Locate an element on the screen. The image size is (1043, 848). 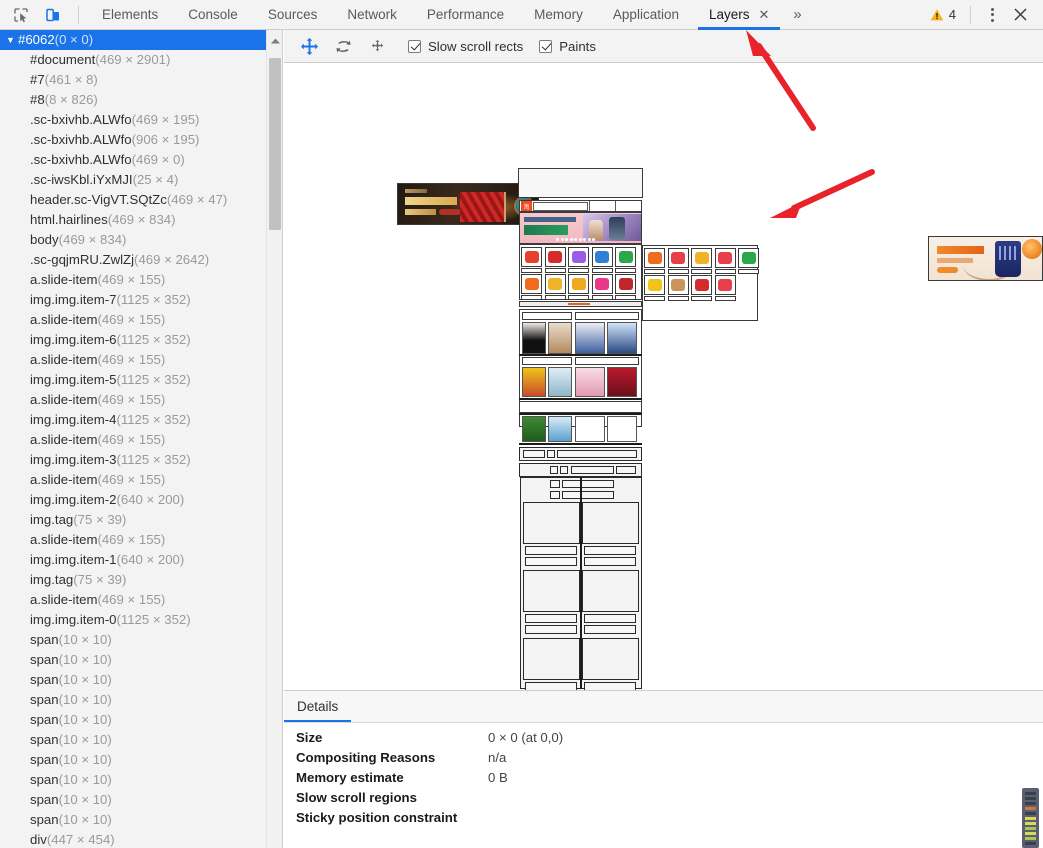
detail-row: Memory estimate 0 B is located at coordinates (669, 777).